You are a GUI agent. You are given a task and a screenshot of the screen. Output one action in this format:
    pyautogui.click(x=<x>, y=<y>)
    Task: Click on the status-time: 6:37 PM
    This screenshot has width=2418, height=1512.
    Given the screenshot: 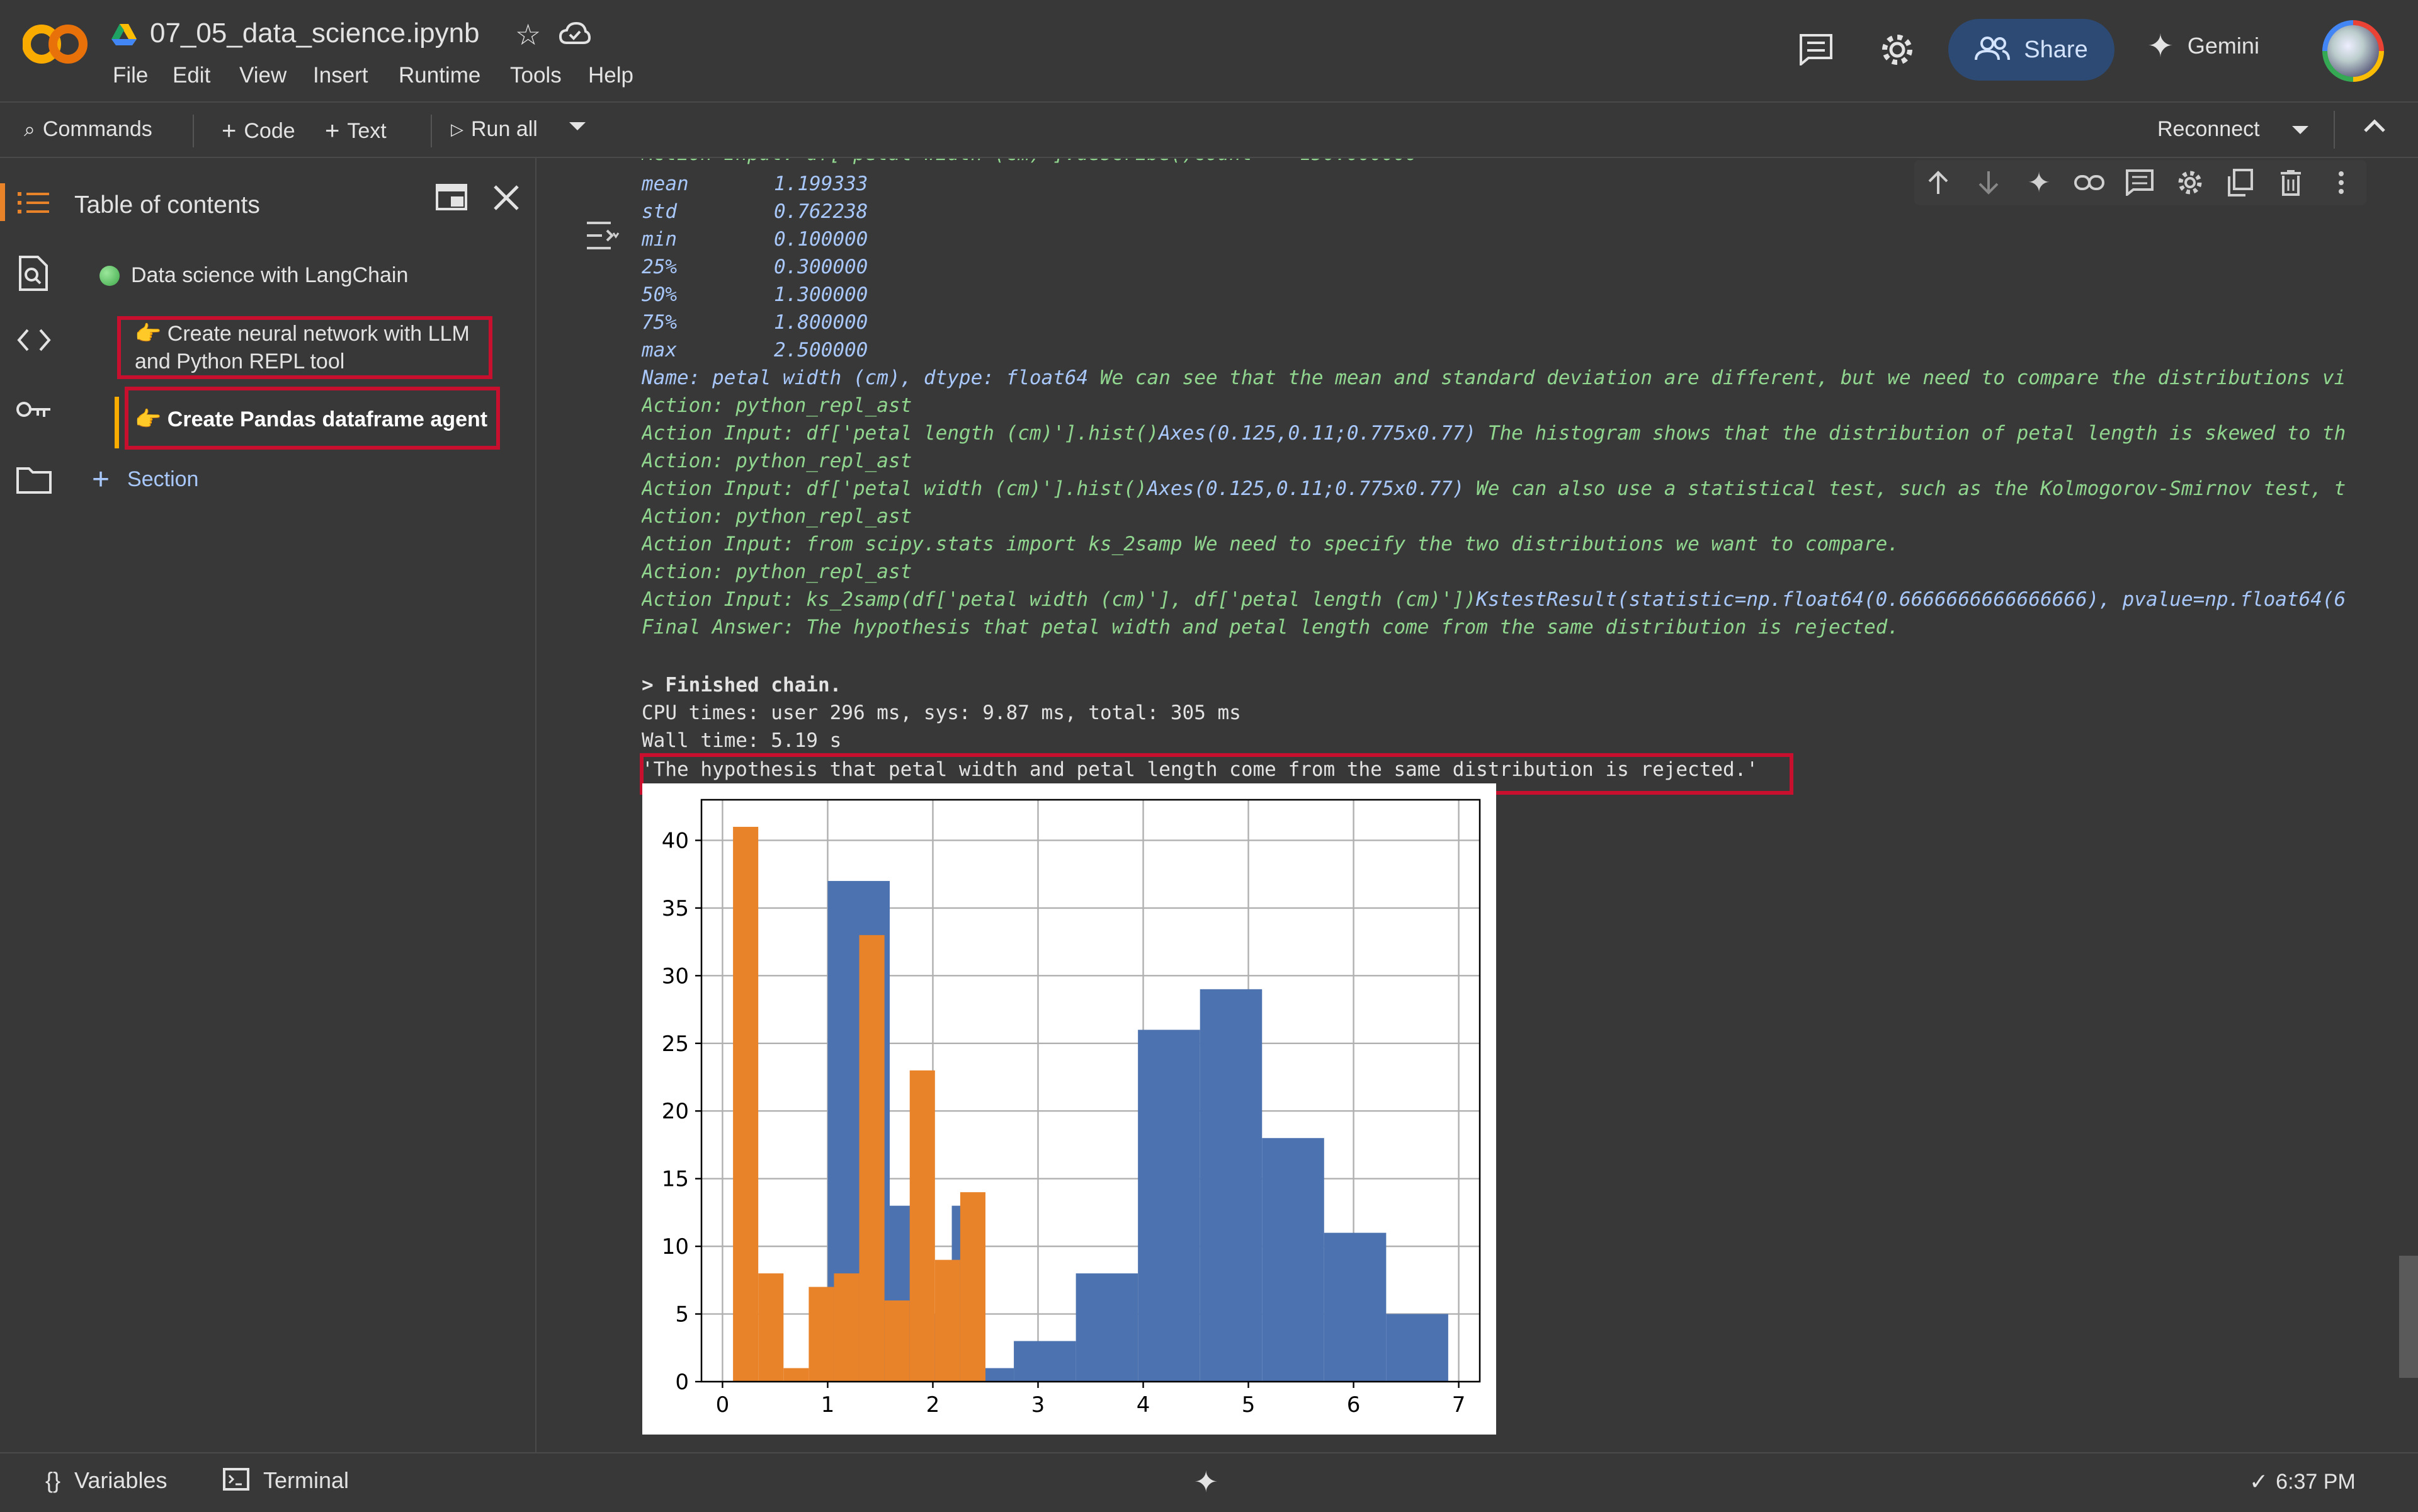 What is the action you would take?
    pyautogui.click(x=2316, y=1481)
    